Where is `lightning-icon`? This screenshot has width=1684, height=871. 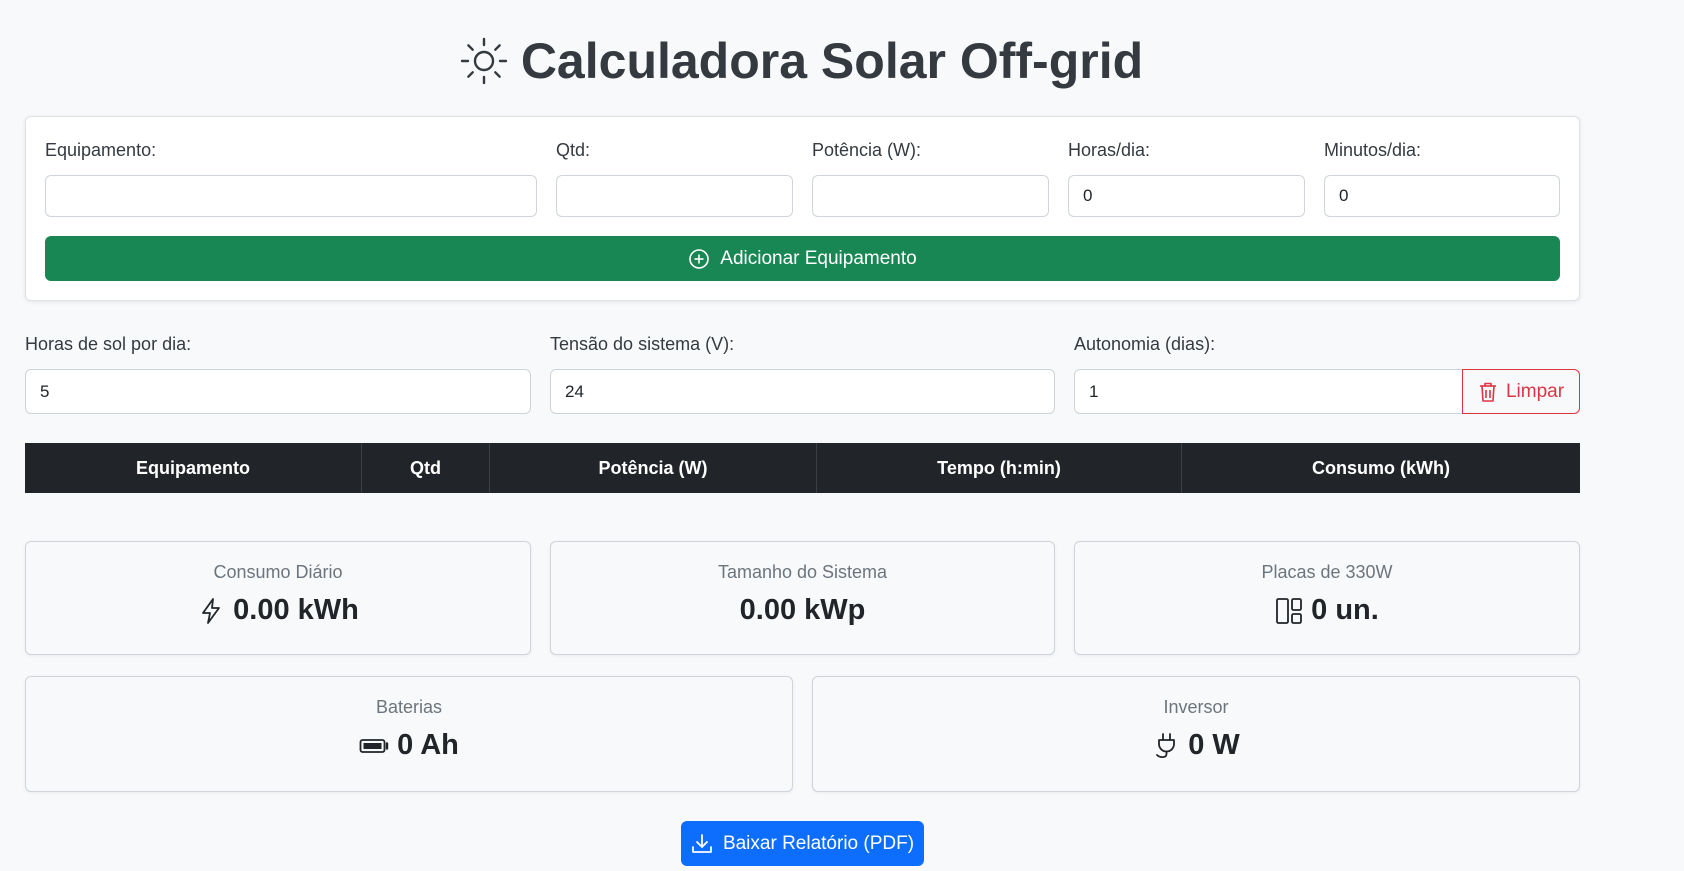 lightning-icon is located at coordinates (211, 610).